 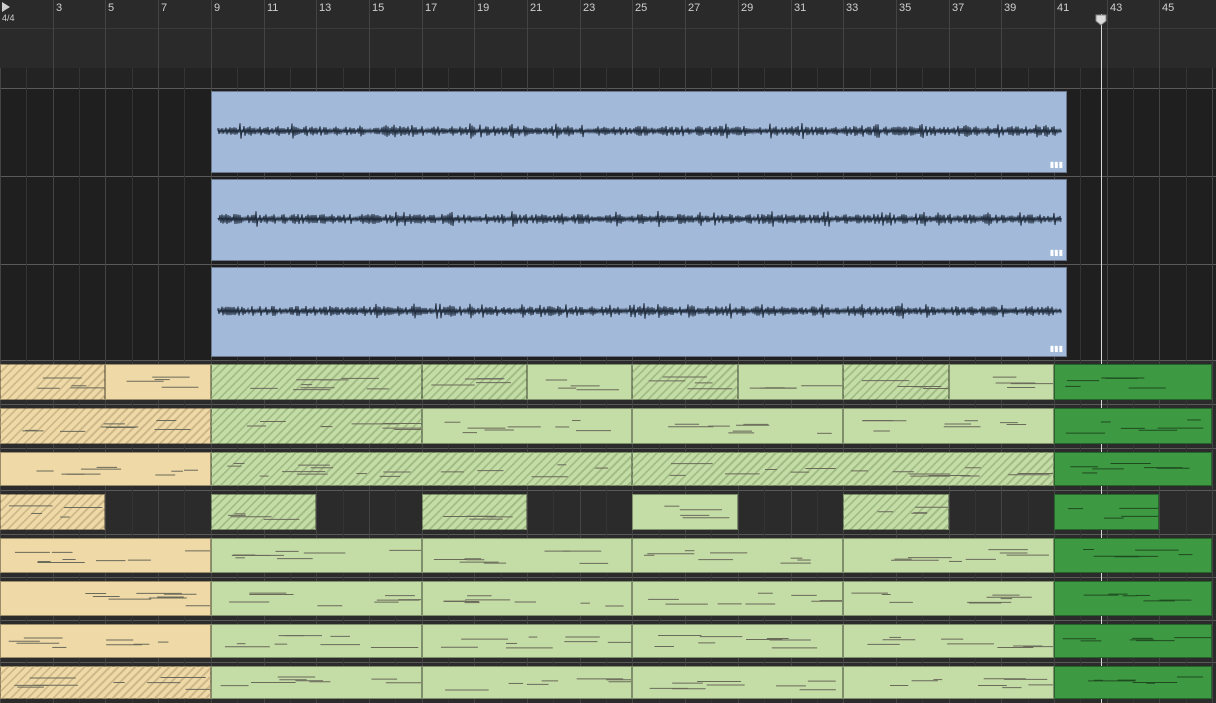 I want to click on play-start-icon, so click(x=6, y=7).